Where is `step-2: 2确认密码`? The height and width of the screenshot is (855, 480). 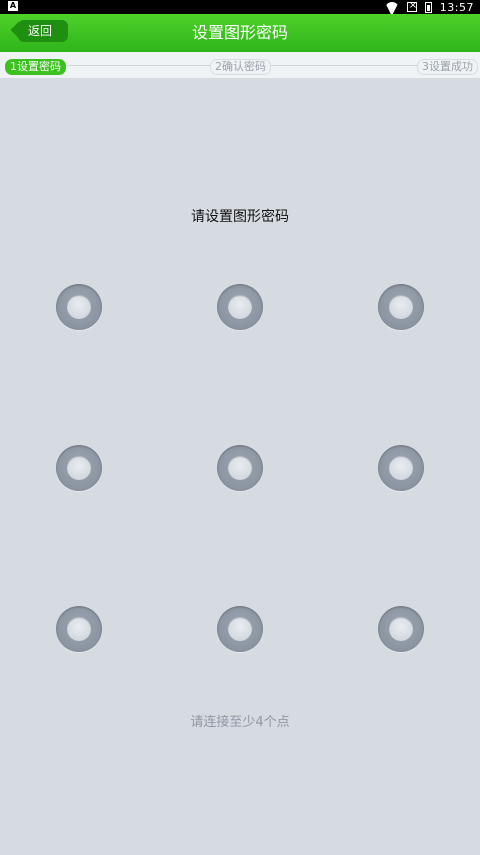
step-2: 2确认密码 is located at coordinates (240, 67).